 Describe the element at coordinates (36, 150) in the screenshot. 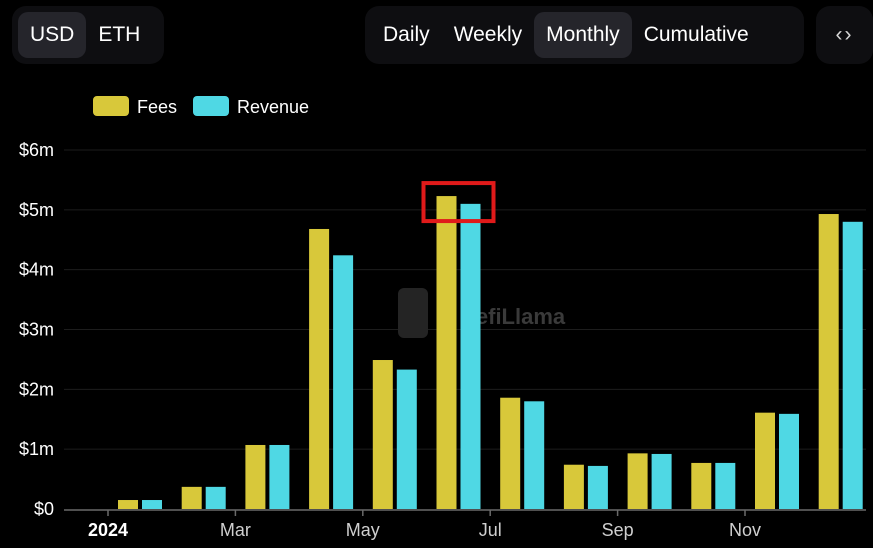

I see `y-tick-label: $6m` at that location.